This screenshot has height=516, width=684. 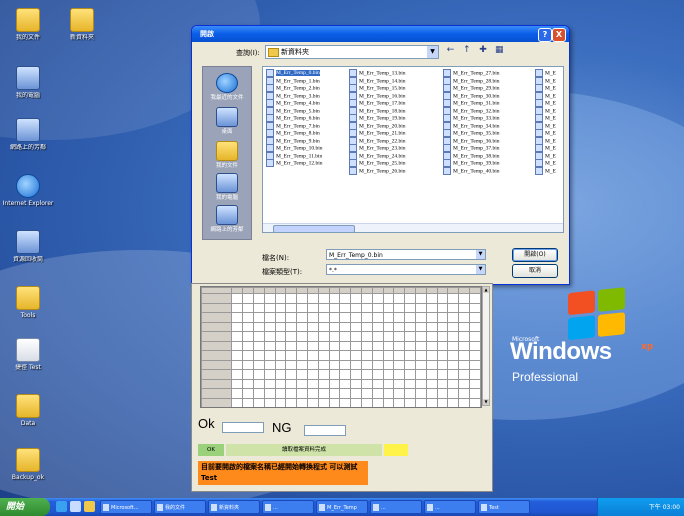 What do you see at coordinates (28, 134) in the screenshot?
I see `desktop-icon-network-places: 網路上的芳鄰` at bounding box center [28, 134].